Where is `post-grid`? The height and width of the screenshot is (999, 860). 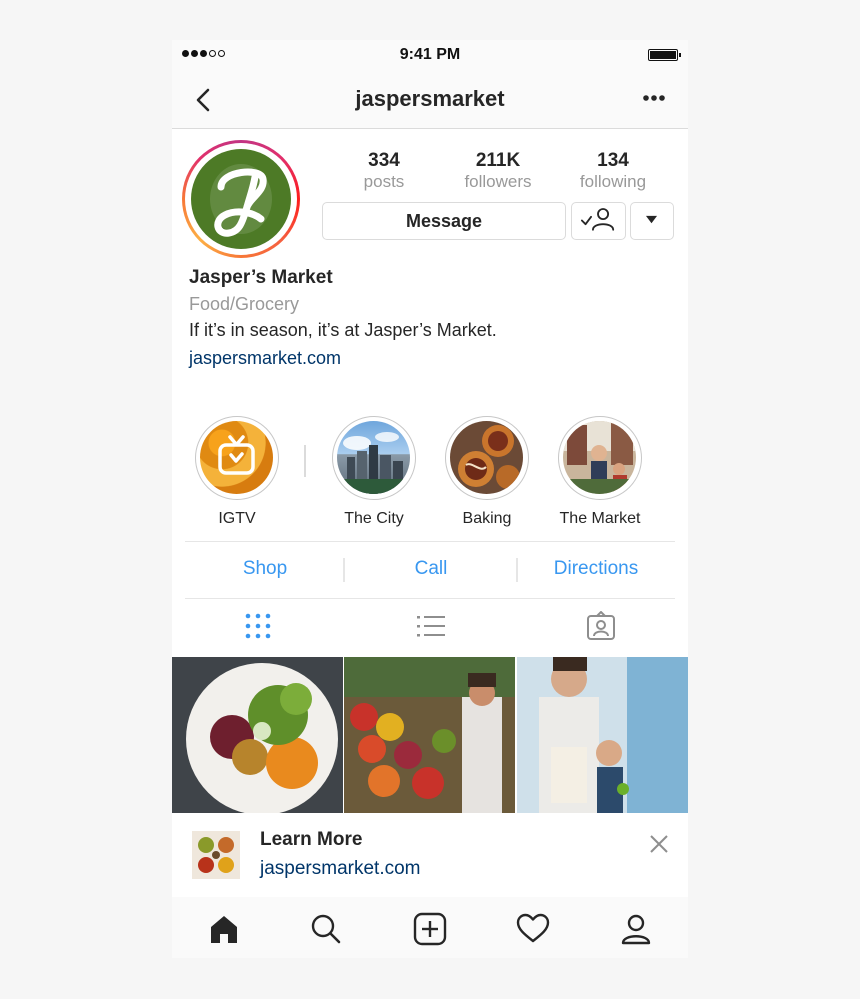
post-grid is located at coordinates (430, 735).